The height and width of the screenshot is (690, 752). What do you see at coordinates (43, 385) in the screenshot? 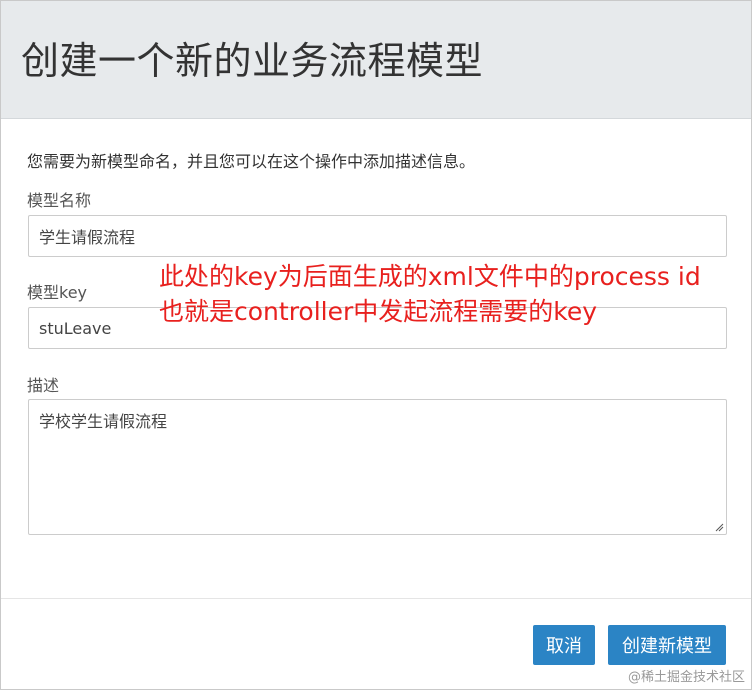
I see `description-label: 描述` at bounding box center [43, 385].